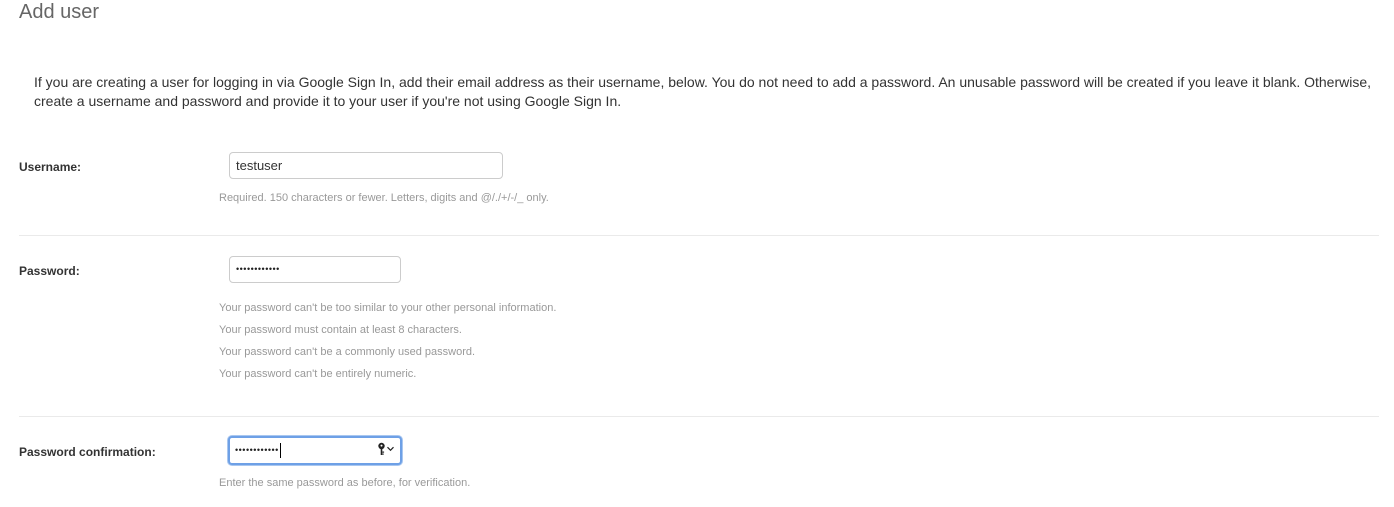 This screenshot has width=1394, height=507. What do you see at coordinates (315, 450) in the screenshot?
I see `password-confirmation-input: ••••••••••••` at bounding box center [315, 450].